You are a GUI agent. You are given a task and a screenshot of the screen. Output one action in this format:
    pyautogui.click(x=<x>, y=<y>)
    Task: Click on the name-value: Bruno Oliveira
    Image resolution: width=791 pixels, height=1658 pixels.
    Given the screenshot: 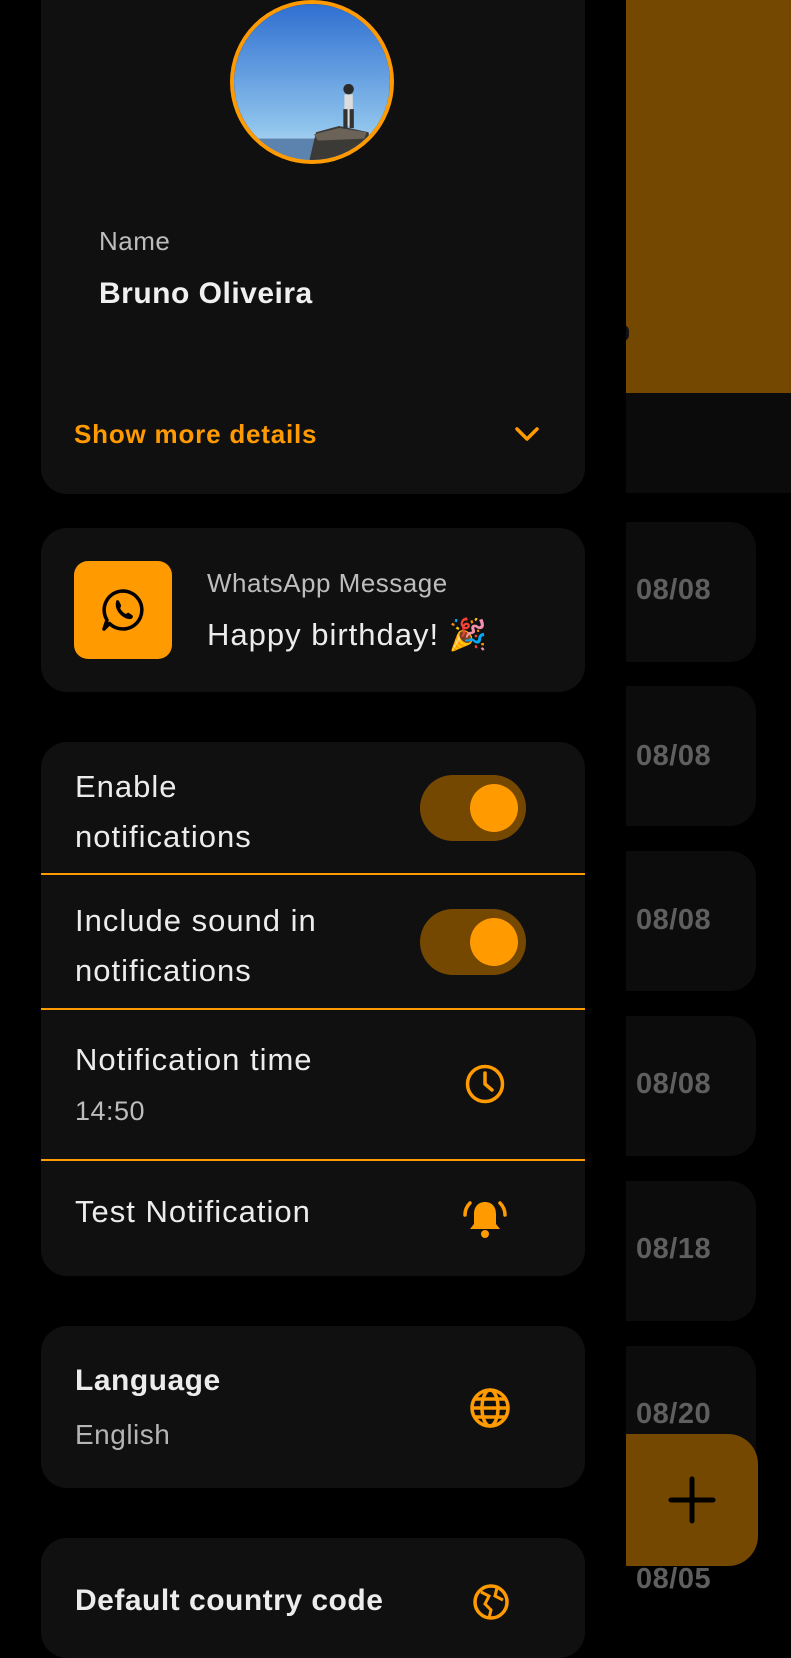 What is the action you would take?
    pyautogui.click(x=206, y=293)
    